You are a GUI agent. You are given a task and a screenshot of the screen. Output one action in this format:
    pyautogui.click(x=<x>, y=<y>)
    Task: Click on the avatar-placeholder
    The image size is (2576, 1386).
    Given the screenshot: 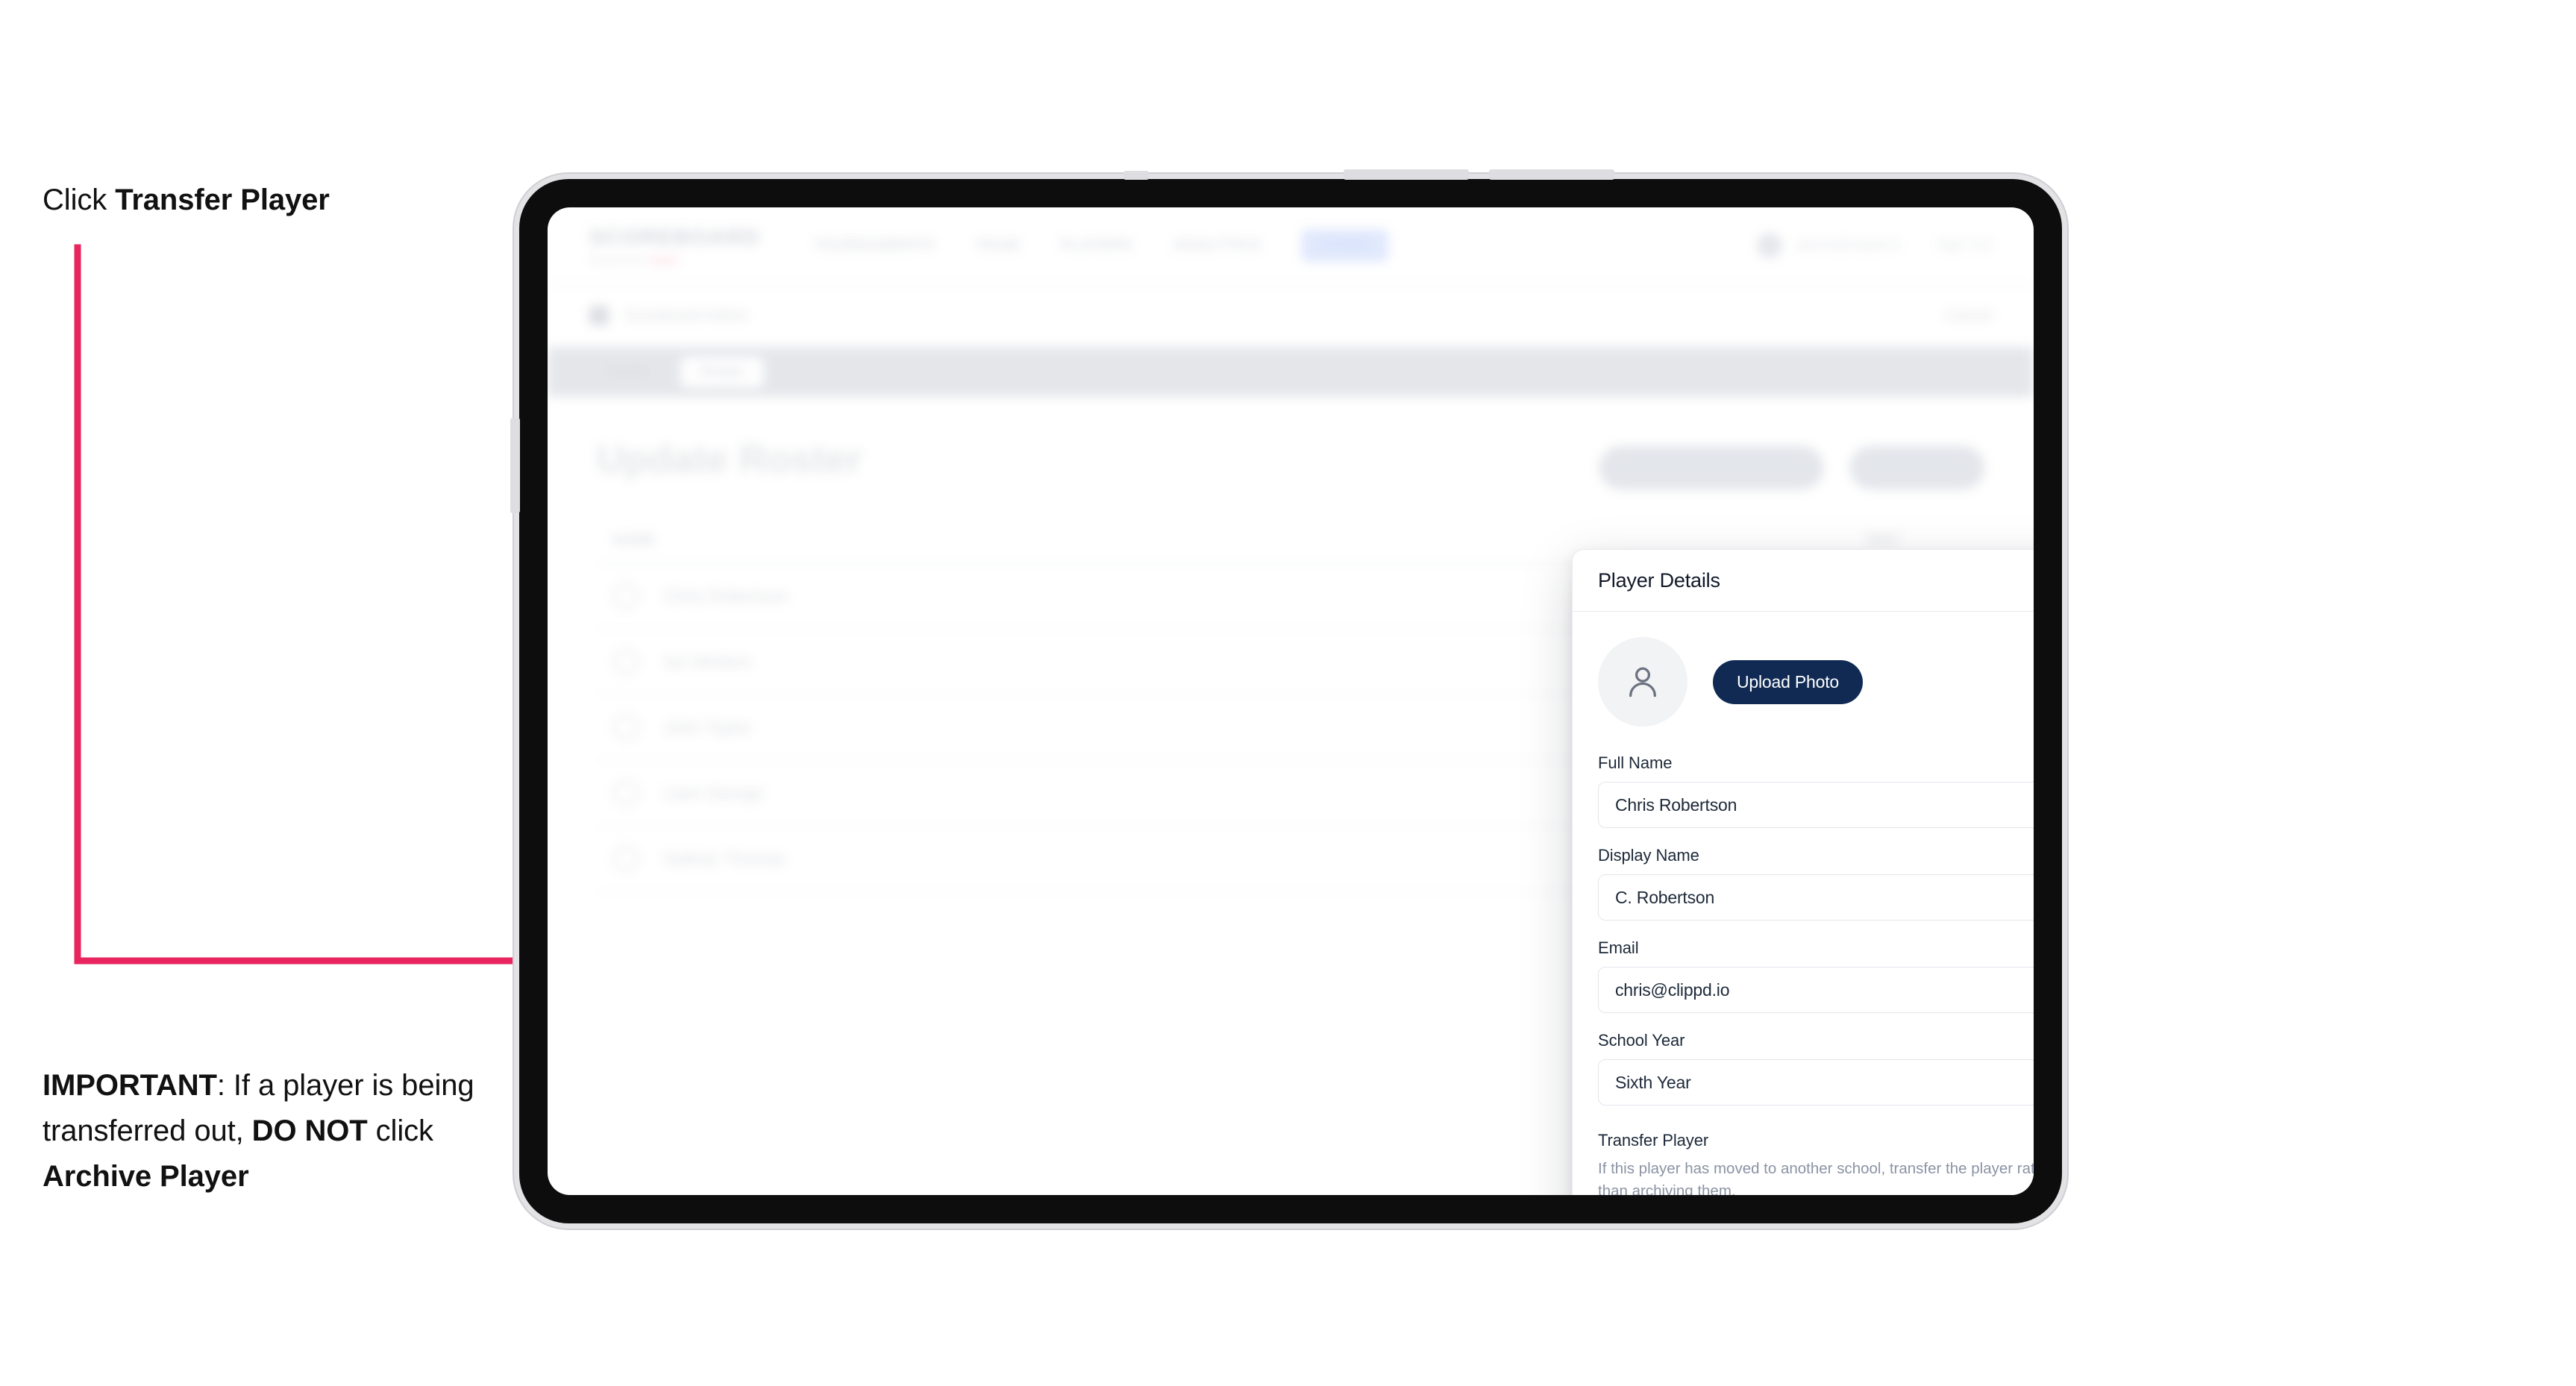 What is the action you would take?
    pyautogui.click(x=1643, y=682)
    